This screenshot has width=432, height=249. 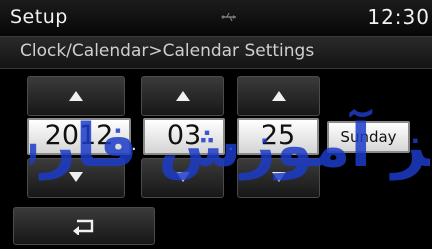 I want to click on back-icon, so click(x=83, y=227).